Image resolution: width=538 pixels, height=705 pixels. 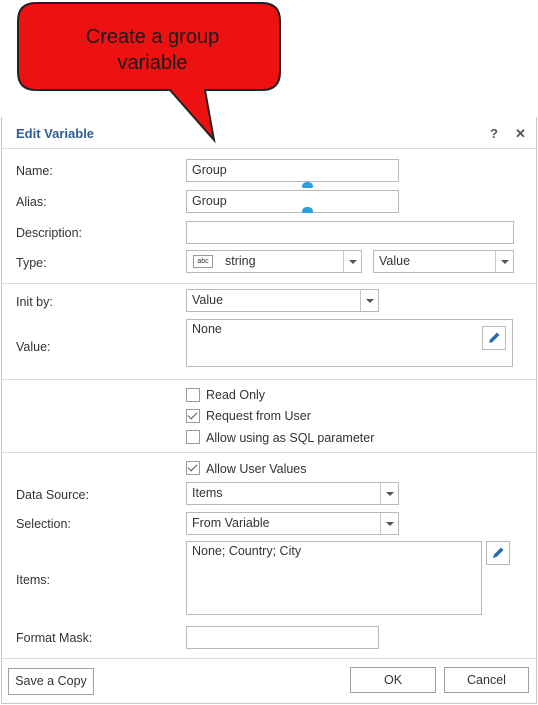 What do you see at coordinates (203, 262) in the screenshot?
I see `string-type-icon: abc` at bounding box center [203, 262].